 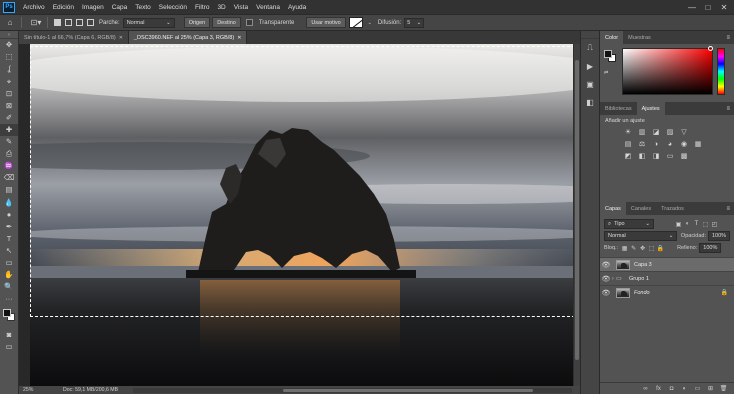 What do you see at coordinates (629, 224) in the screenshot?
I see `layer-filter-select: ⌕ Tipo ⌄` at bounding box center [629, 224].